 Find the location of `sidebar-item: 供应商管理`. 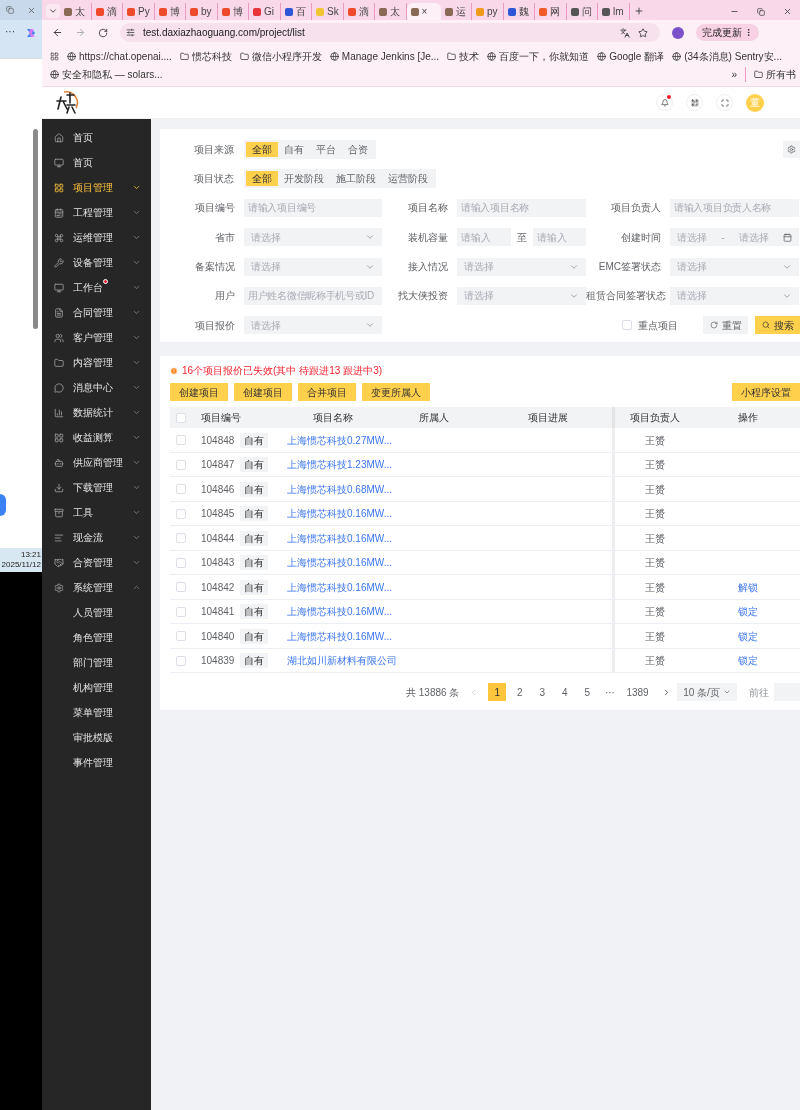

sidebar-item: 供应商管理 is located at coordinates (96, 462).